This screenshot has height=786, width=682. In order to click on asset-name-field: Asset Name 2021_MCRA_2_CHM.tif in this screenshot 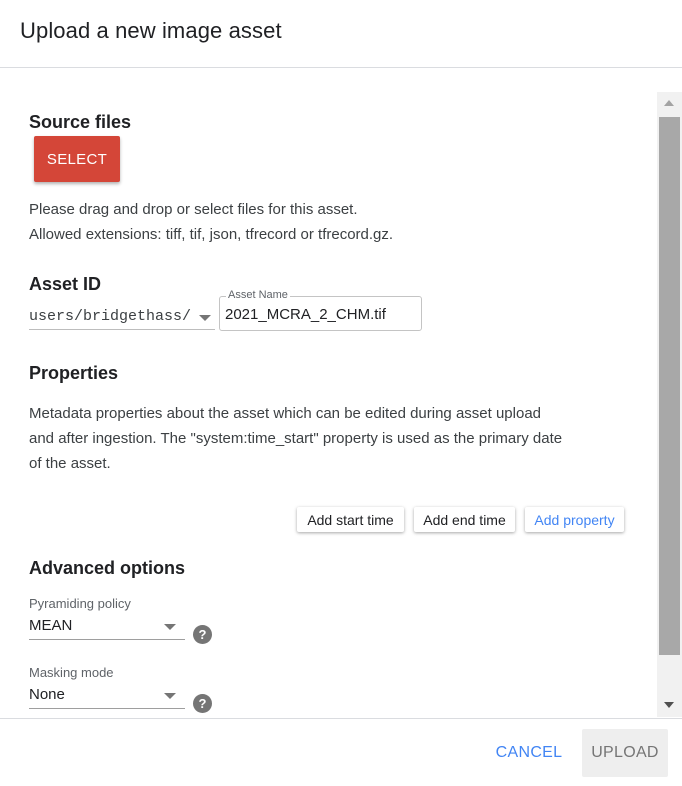, I will do `click(320, 310)`.